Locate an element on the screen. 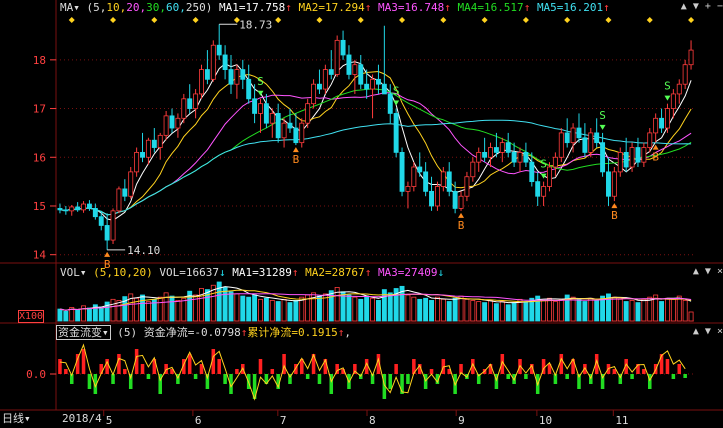 The height and width of the screenshot is (428, 723). vol-pane-controls: ▲ ▼ × is located at coordinates (708, 271).